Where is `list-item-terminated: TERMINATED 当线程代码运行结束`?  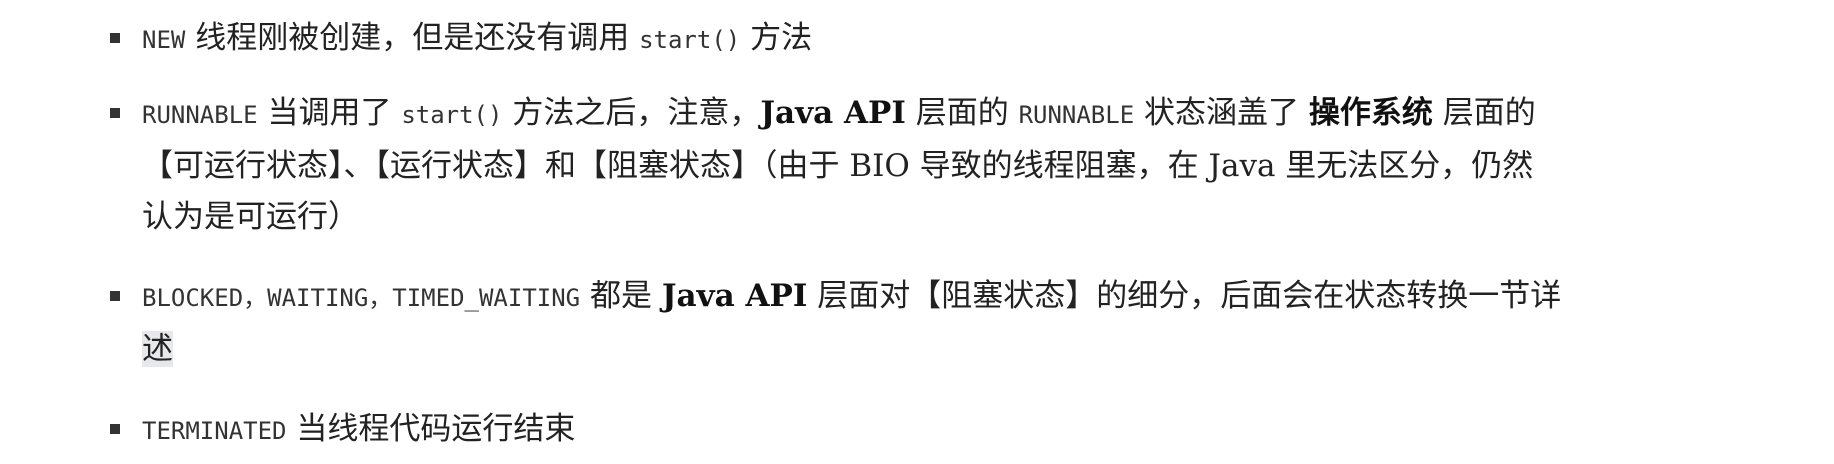
list-item-terminated: TERMINATED 当线程代码运行结束 is located at coordinates (960, 430).